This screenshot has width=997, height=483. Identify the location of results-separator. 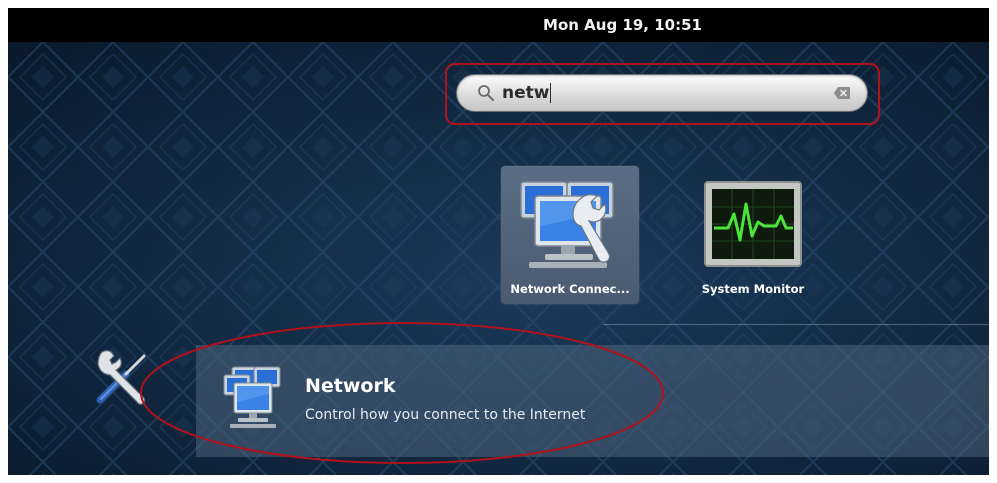
(796, 324).